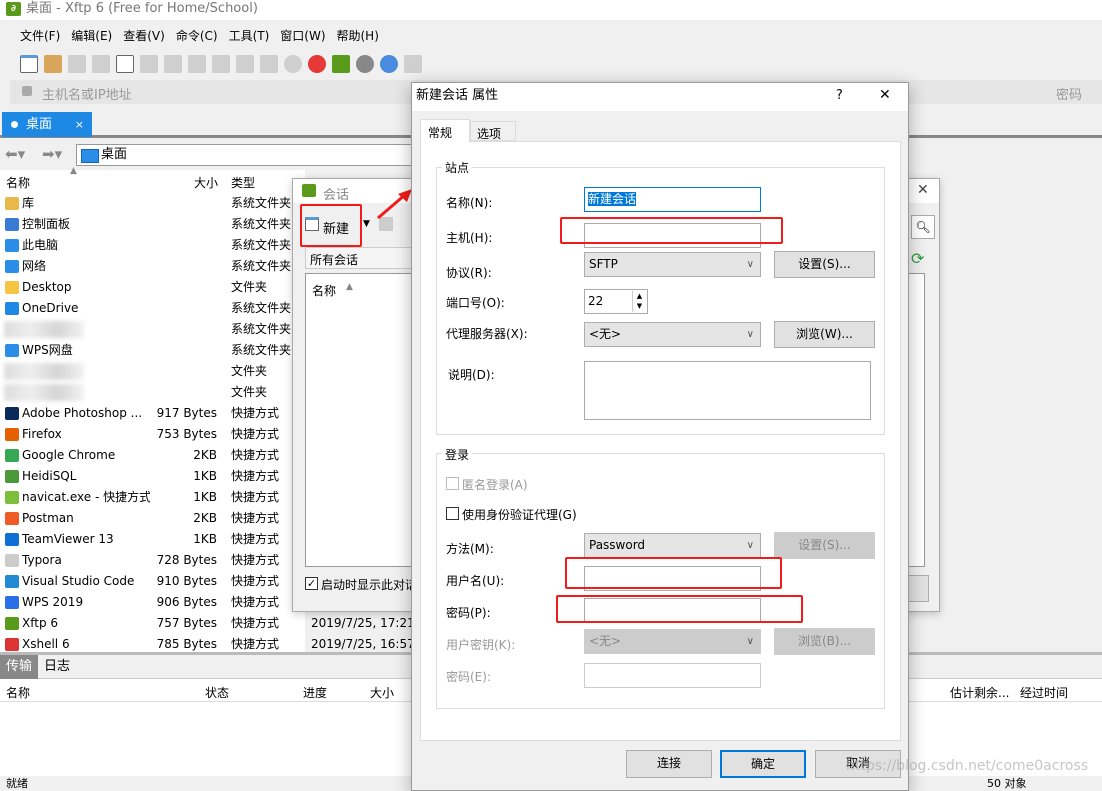 Image resolution: width=1102 pixels, height=791 pixels. What do you see at coordinates (152, 350) in the screenshot?
I see `file-row: WPS网盘 系统文件夹` at bounding box center [152, 350].